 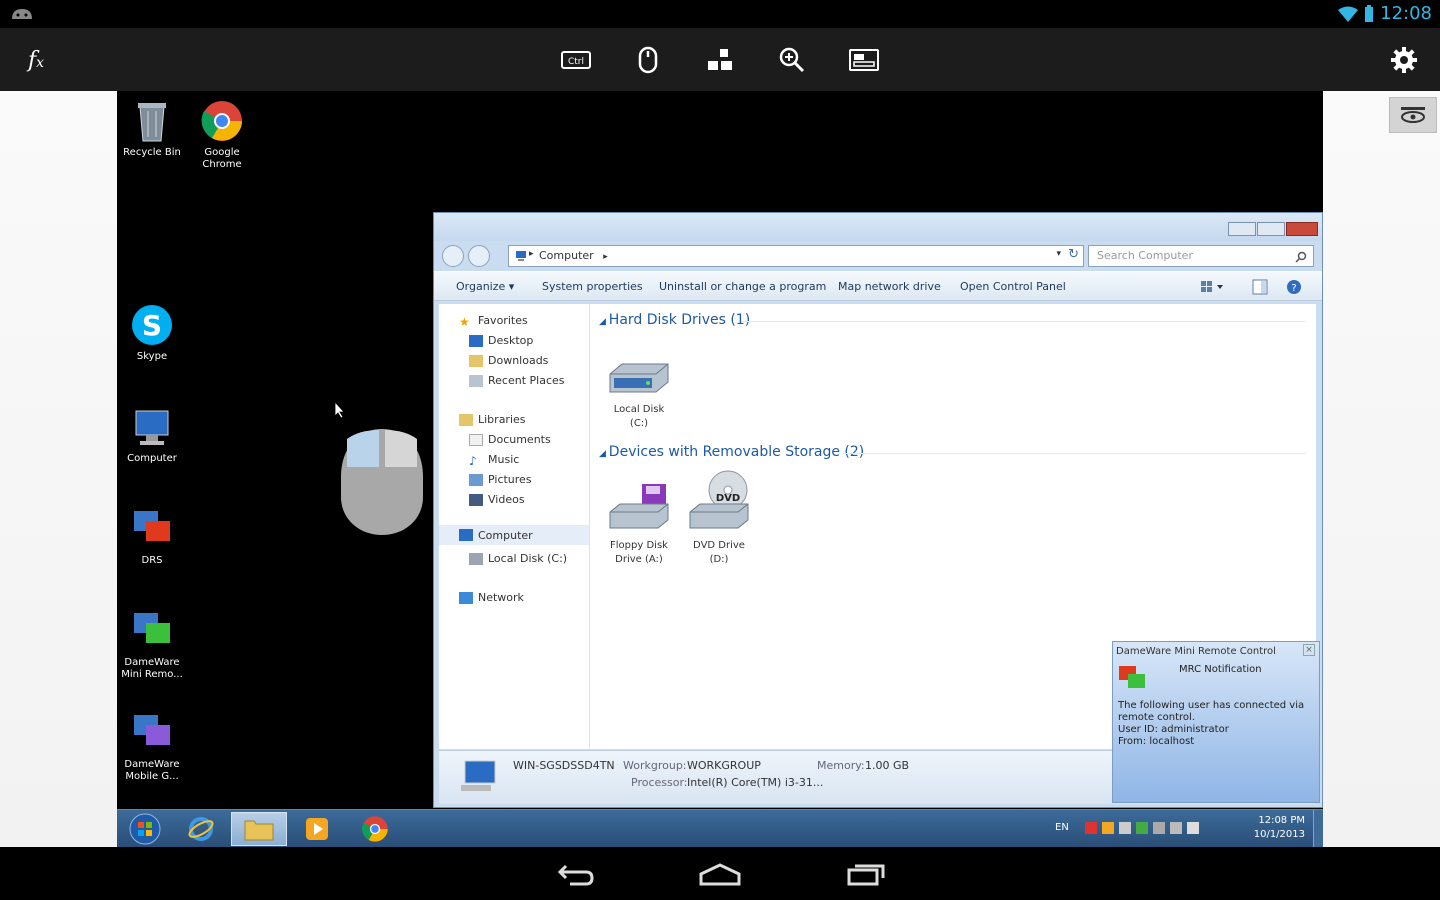 I want to click on android-status-bar: 12:08, so click(x=720, y=14).